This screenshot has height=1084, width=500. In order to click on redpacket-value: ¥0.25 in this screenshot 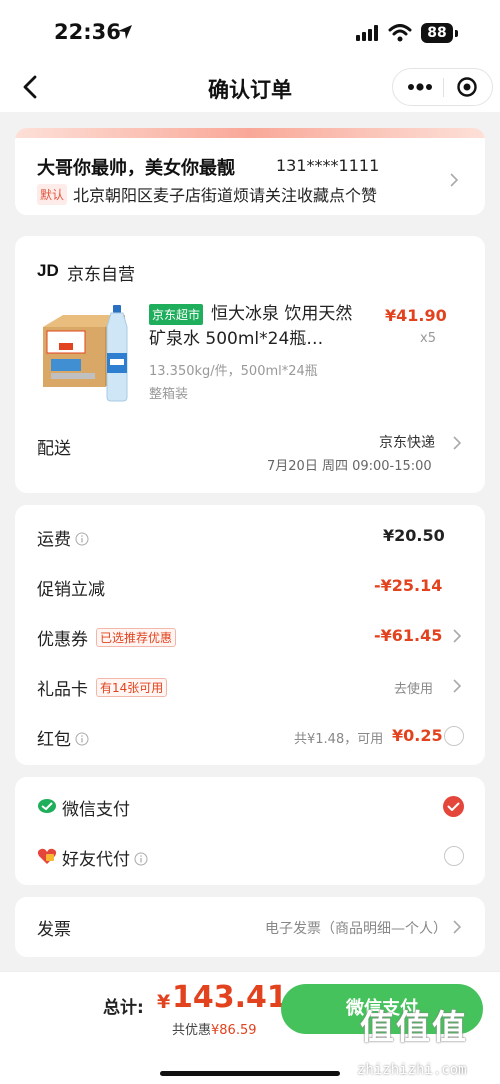, I will do `click(417, 735)`.